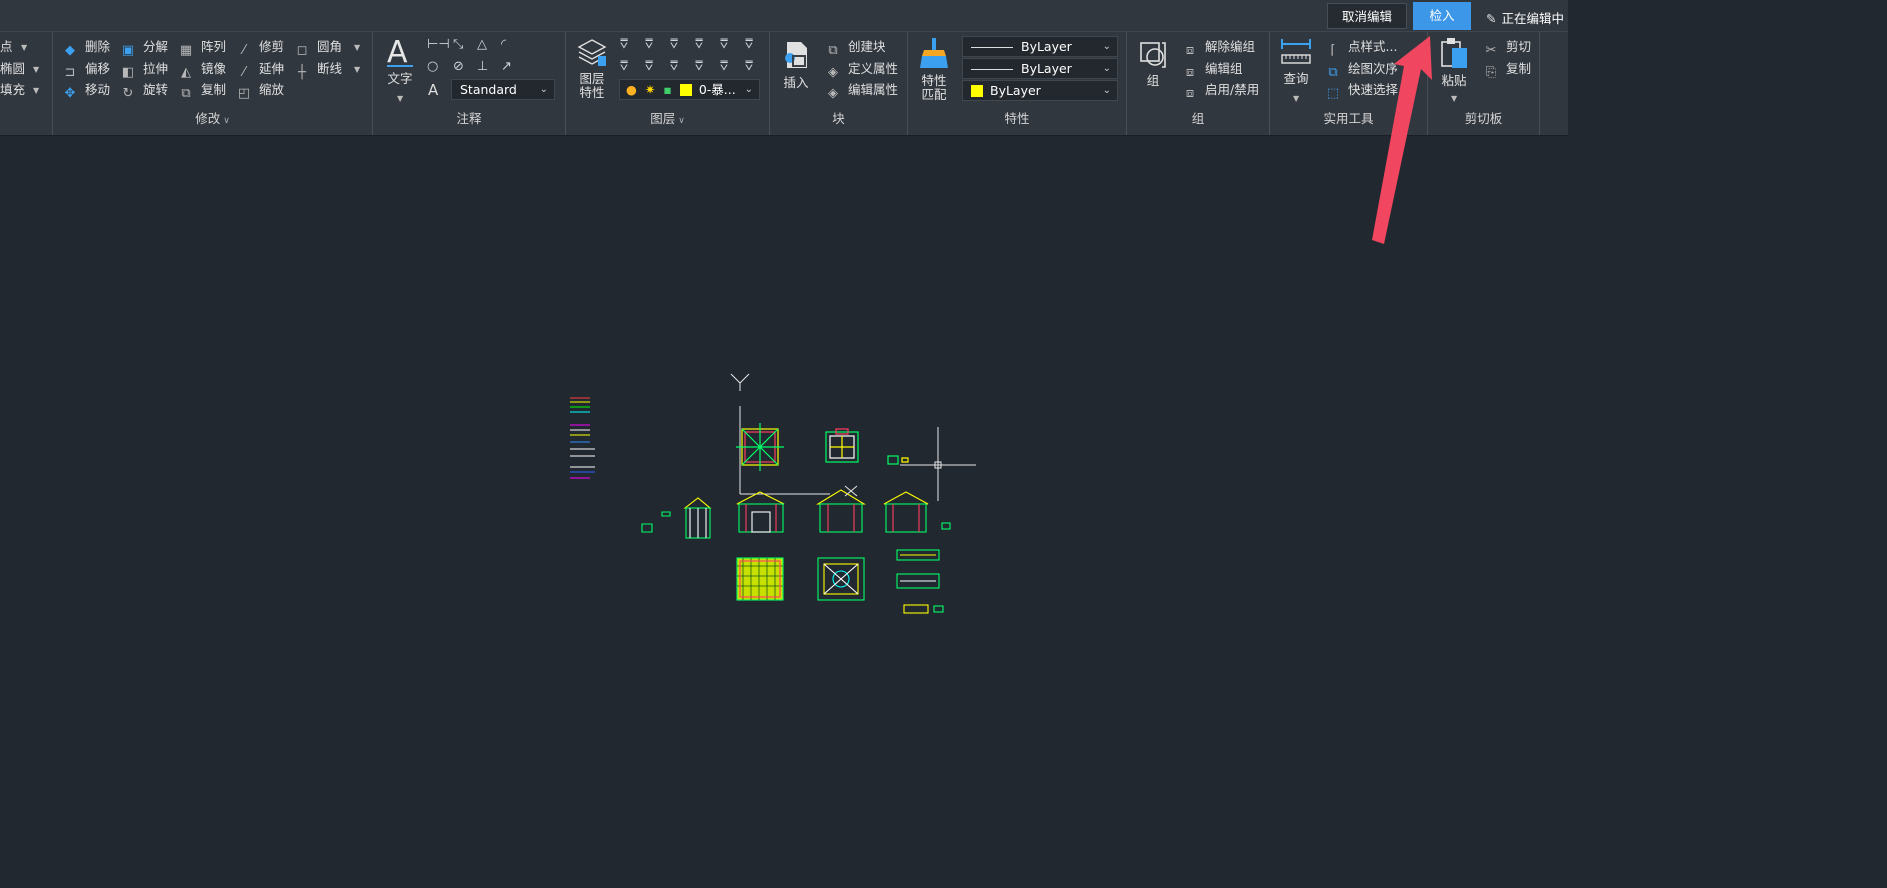 This screenshot has width=1887, height=888. What do you see at coordinates (1454, 62) in the screenshot?
I see `paste-button: 粘贴` at bounding box center [1454, 62].